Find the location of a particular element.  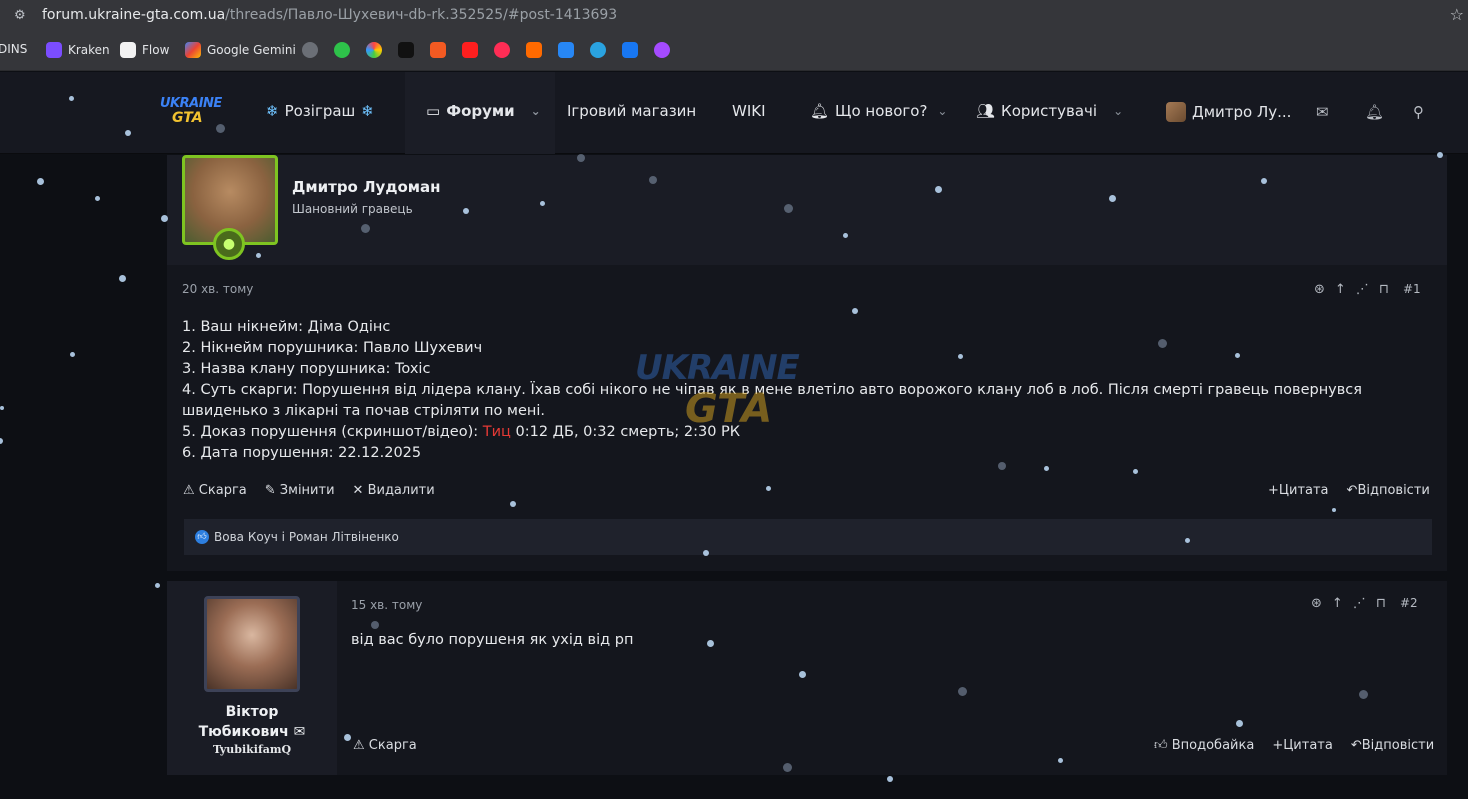

reactions-list: Вова Коуч і Роман Літвіненко is located at coordinates (306, 537).